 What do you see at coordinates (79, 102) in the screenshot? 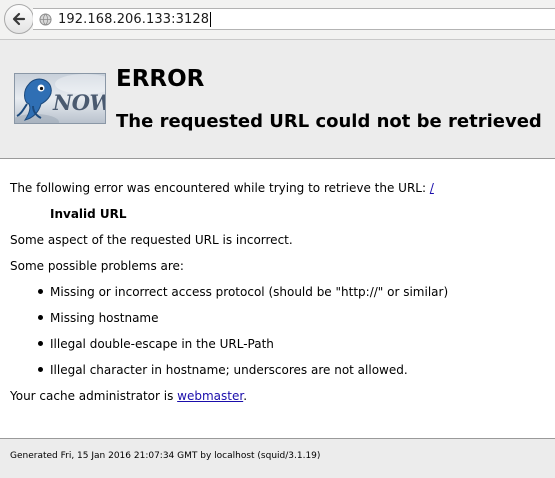
I see `logo-text: NOW` at bounding box center [79, 102].